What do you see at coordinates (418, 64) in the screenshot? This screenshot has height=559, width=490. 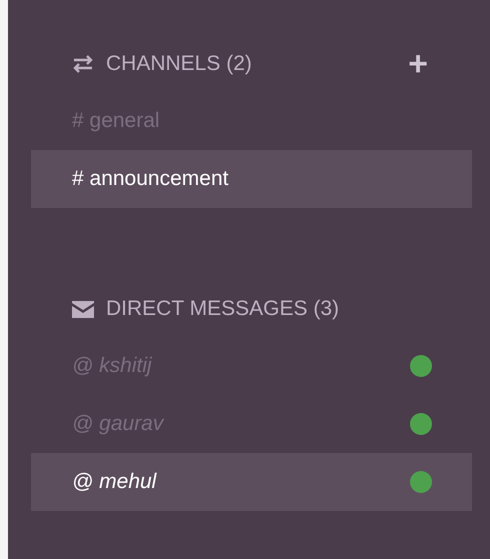 I see `add-channel-button: +` at bounding box center [418, 64].